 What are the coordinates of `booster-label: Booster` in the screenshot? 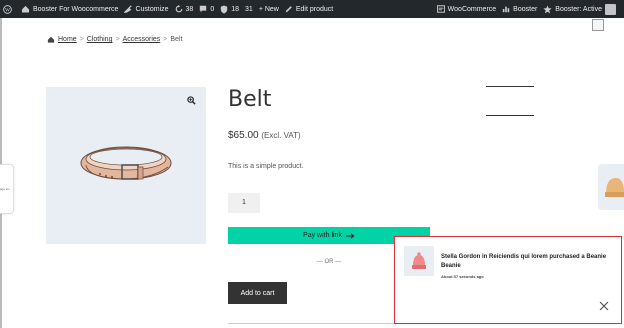 It's located at (525, 9).